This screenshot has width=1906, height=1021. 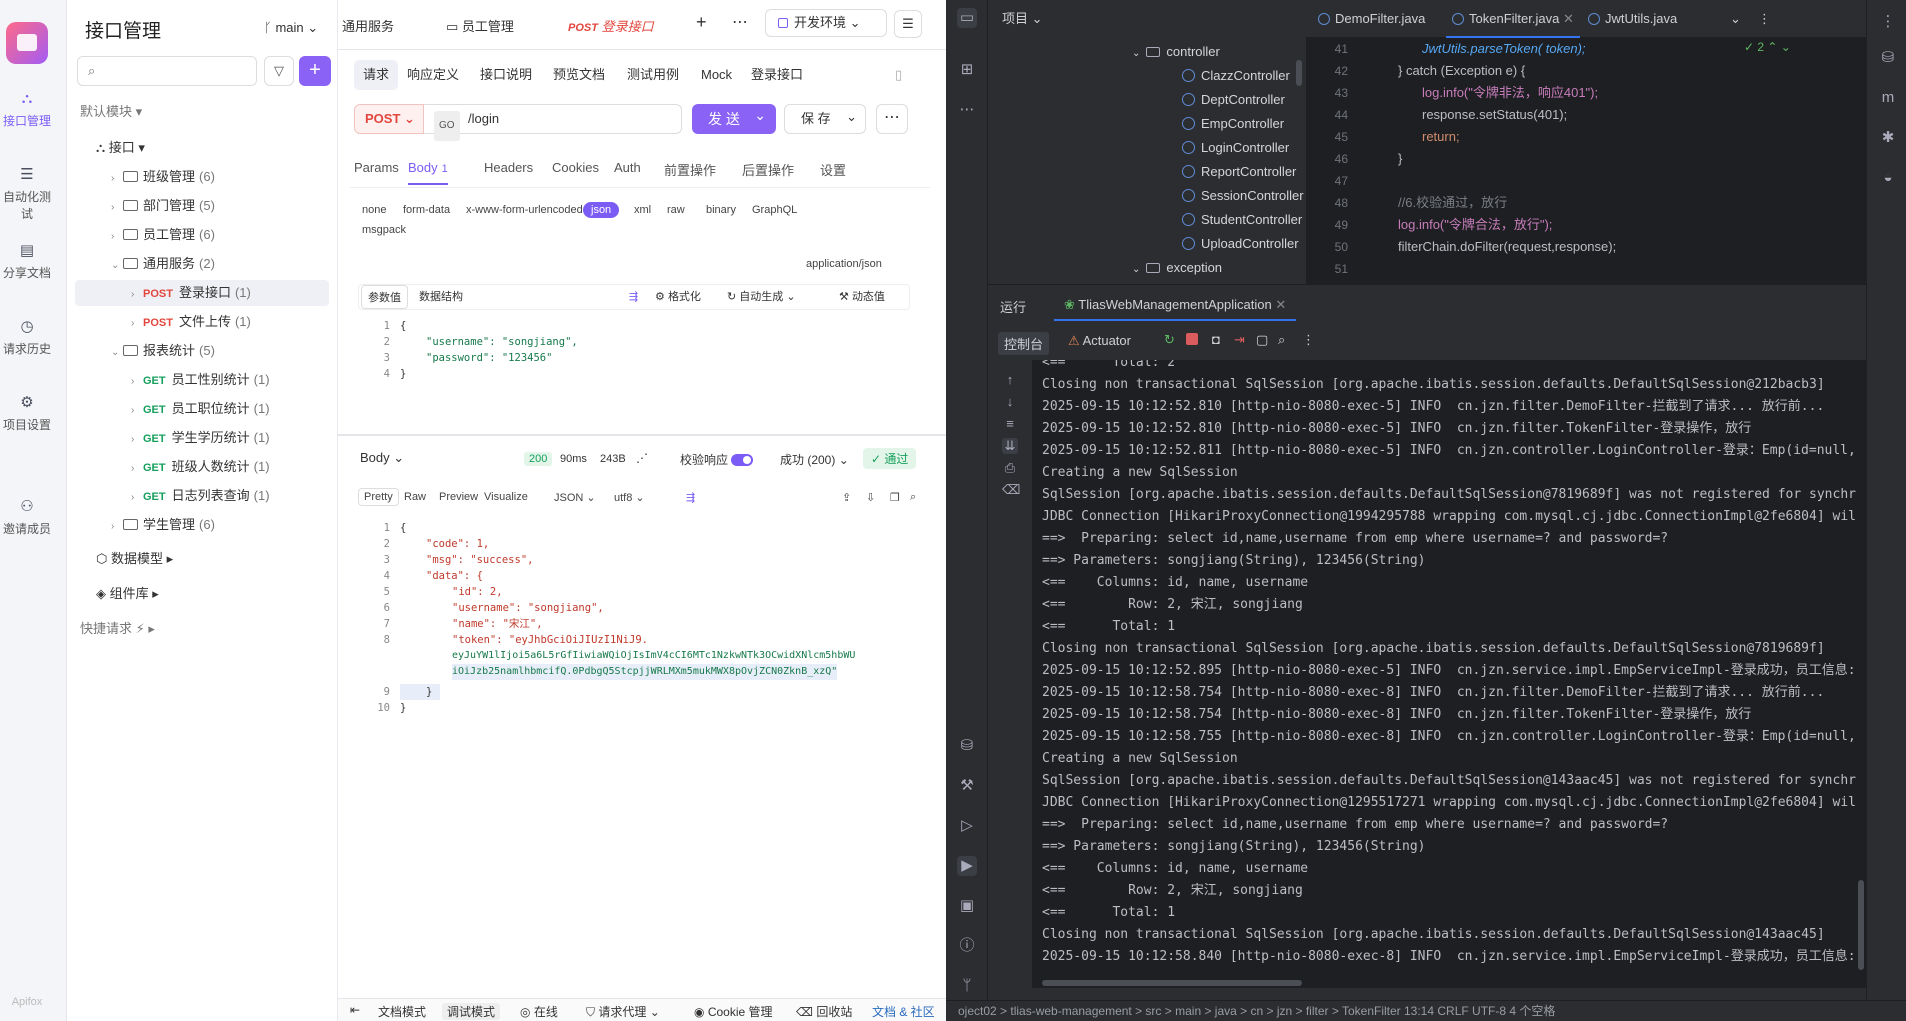 What do you see at coordinates (967, 986) in the screenshot?
I see `git-icon: ᛘ` at bounding box center [967, 986].